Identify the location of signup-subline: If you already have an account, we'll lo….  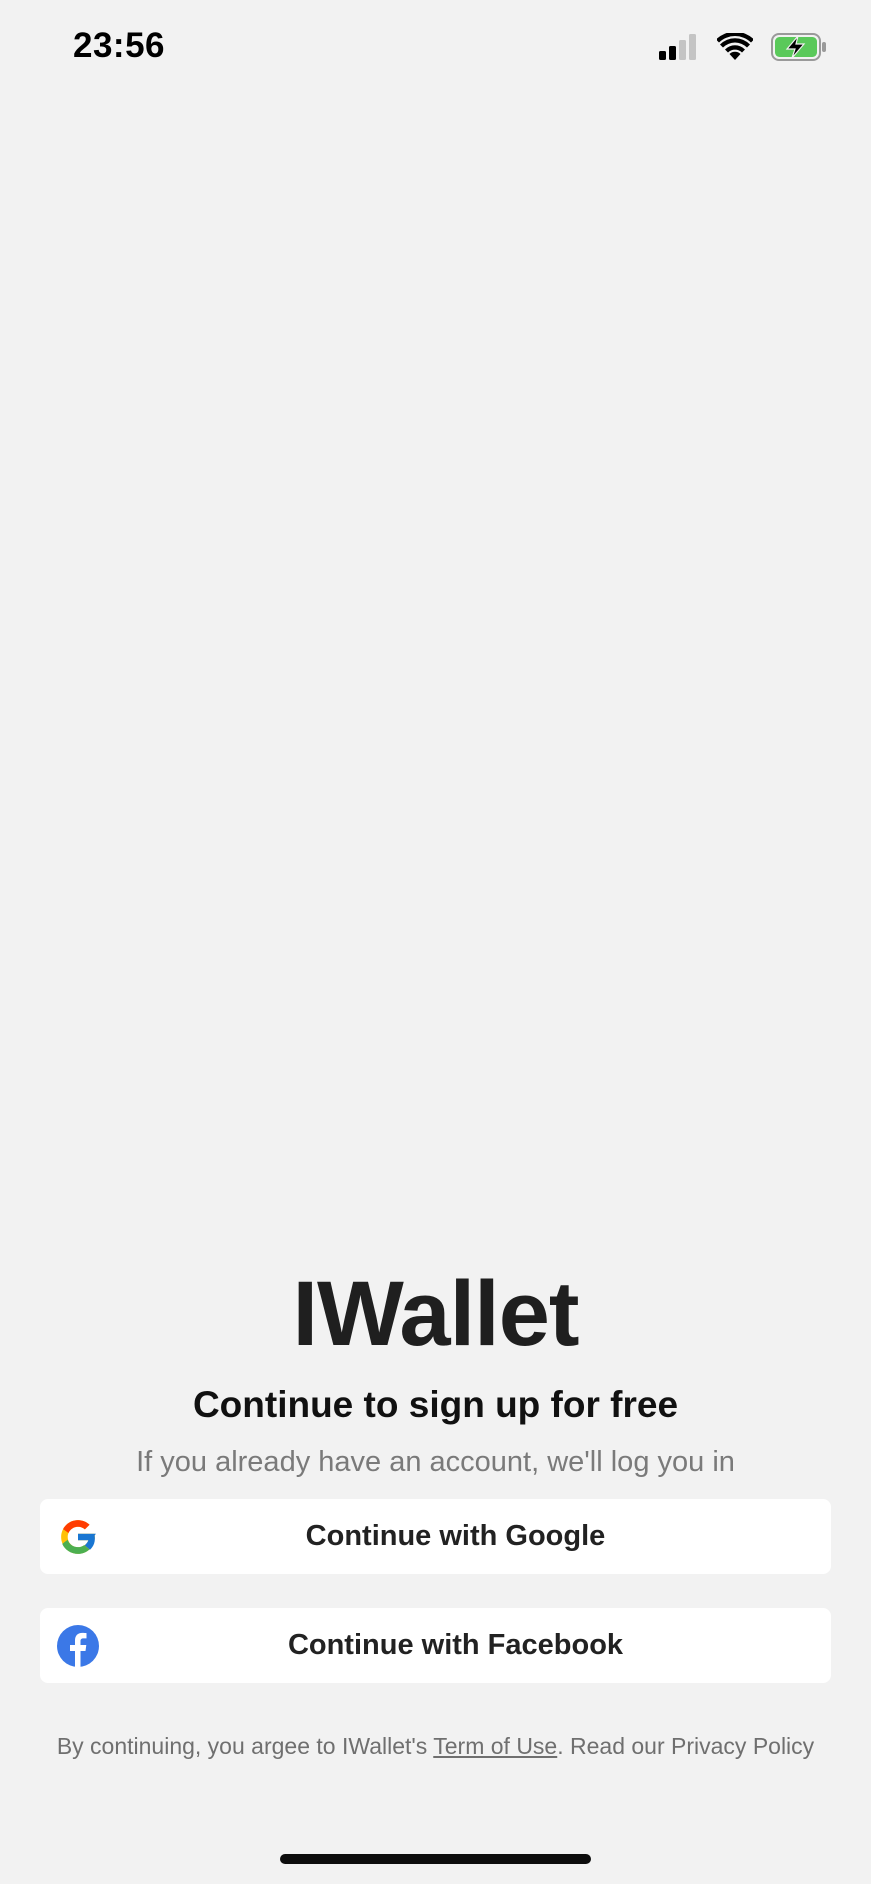
(435, 1462).